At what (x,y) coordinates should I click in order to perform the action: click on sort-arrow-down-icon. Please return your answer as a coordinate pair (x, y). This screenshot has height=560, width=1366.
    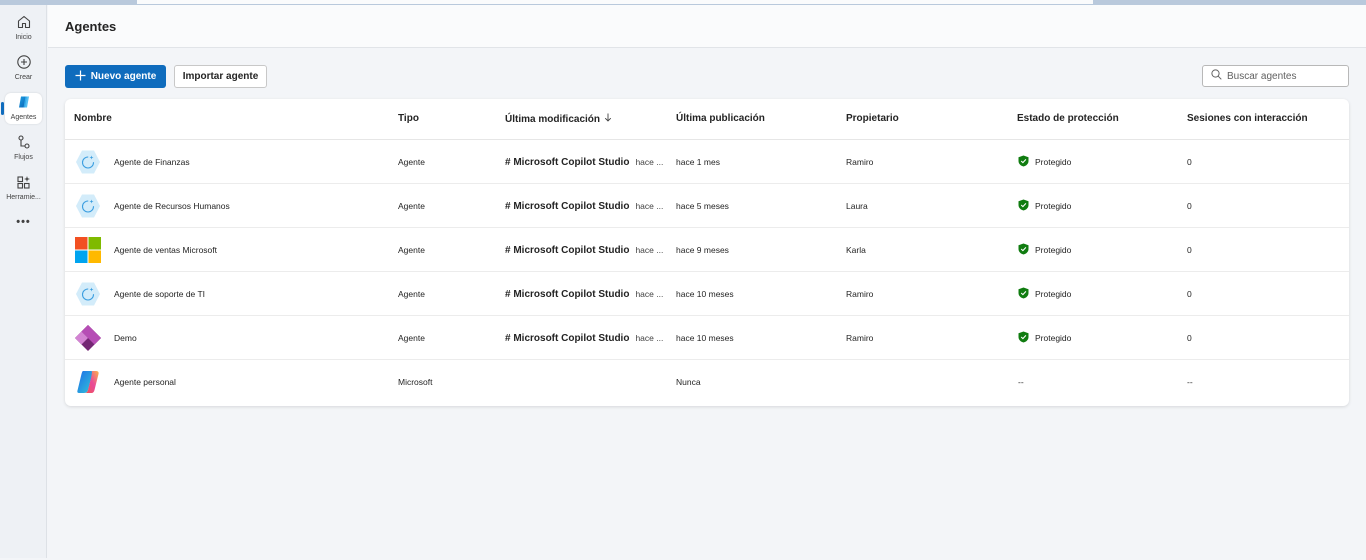
    Looking at the image, I should click on (608, 119).